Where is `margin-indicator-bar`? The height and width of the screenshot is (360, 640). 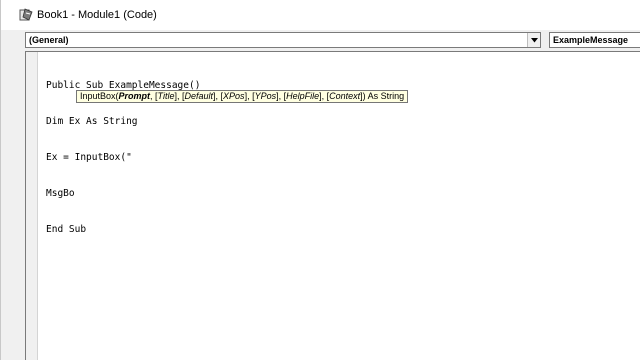
margin-indicator-bar is located at coordinates (32, 206).